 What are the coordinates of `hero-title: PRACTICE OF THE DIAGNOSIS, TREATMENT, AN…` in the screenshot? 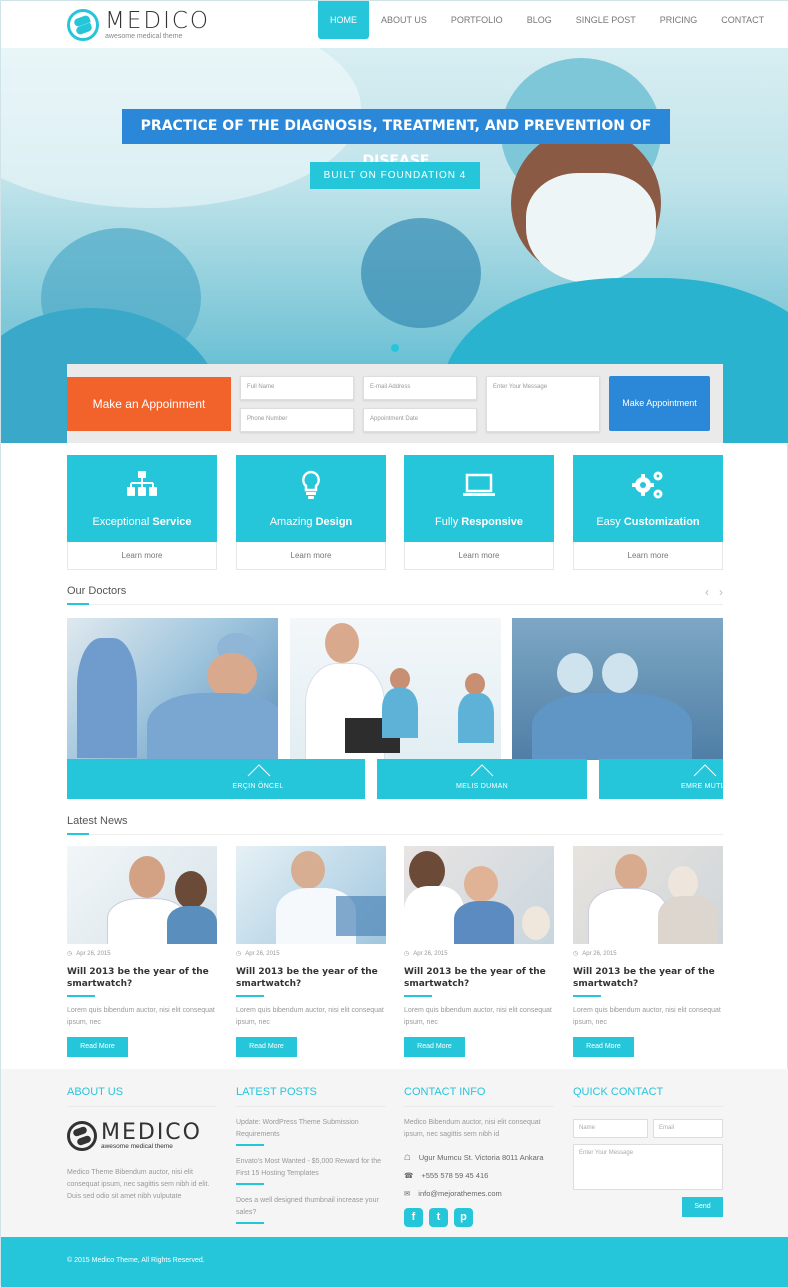 It's located at (396, 139).